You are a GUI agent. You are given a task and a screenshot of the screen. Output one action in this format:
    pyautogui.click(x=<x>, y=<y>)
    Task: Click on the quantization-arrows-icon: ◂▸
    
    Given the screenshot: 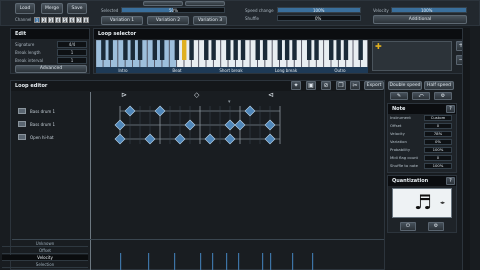 What is the action you would take?
    pyautogui.click(x=442, y=203)
    